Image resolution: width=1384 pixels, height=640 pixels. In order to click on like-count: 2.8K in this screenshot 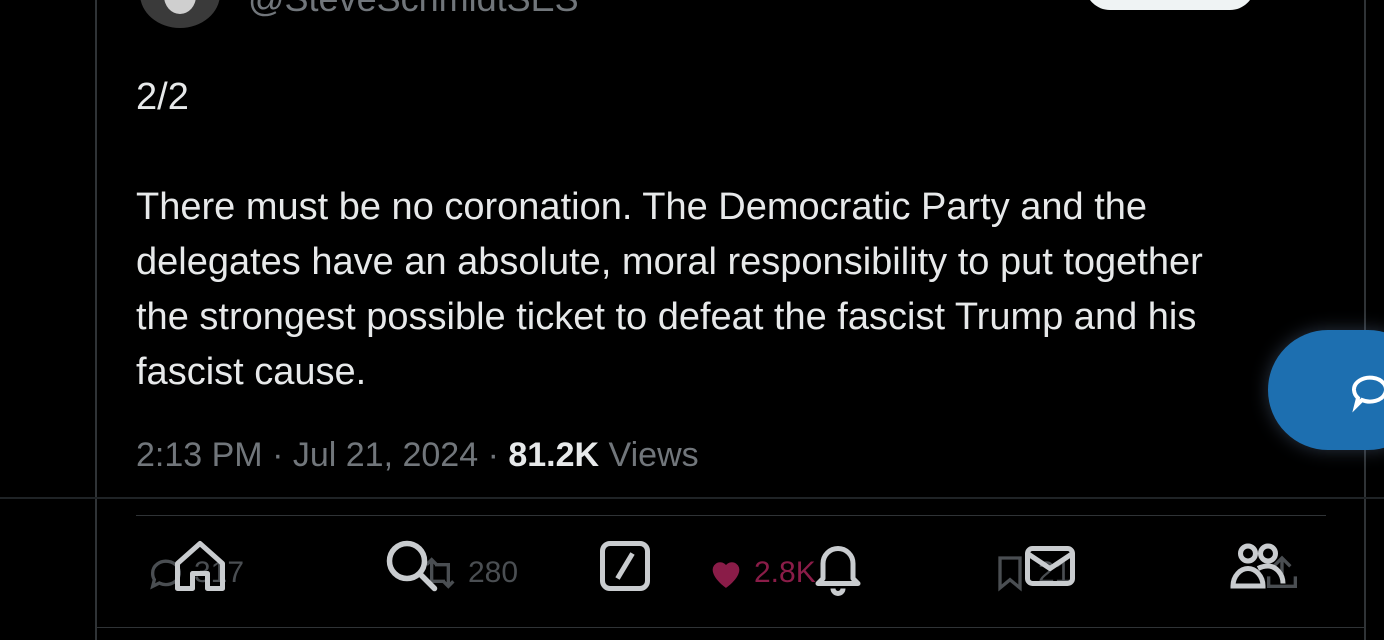, I will do `click(785, 572)`.